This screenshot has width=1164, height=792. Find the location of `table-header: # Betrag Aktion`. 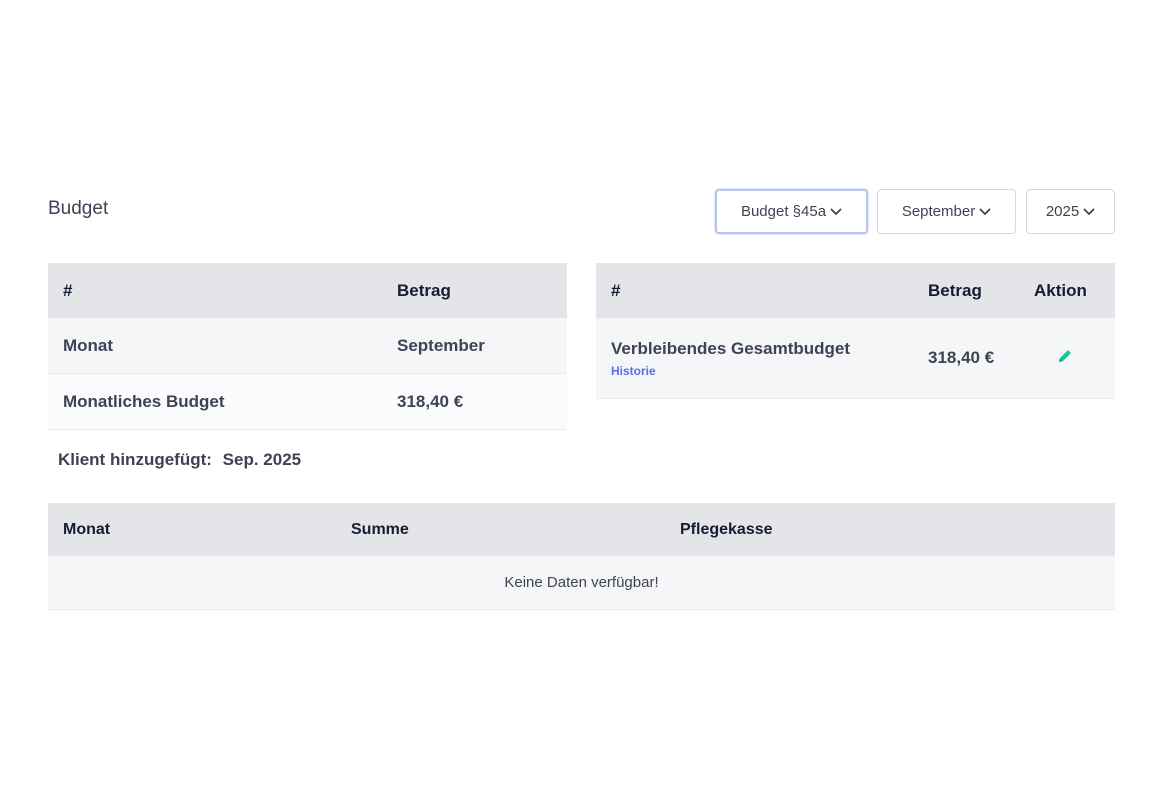

table-header: # Betrag Aktion is located at coordinates (855, 290).